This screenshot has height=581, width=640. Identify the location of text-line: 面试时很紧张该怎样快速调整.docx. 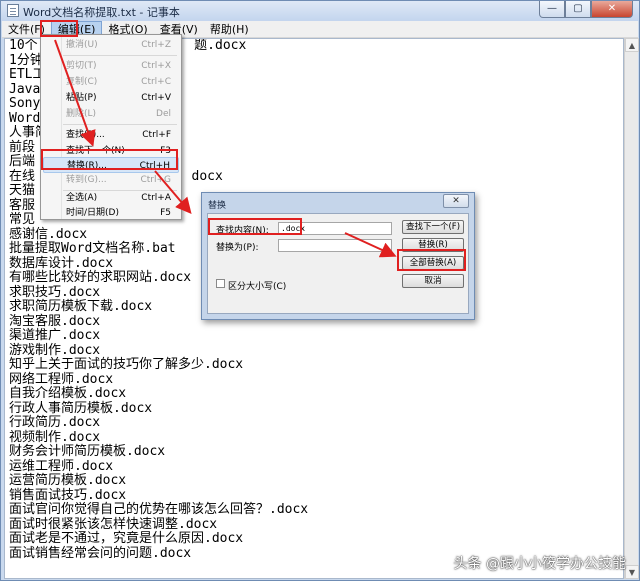
(113, 524).